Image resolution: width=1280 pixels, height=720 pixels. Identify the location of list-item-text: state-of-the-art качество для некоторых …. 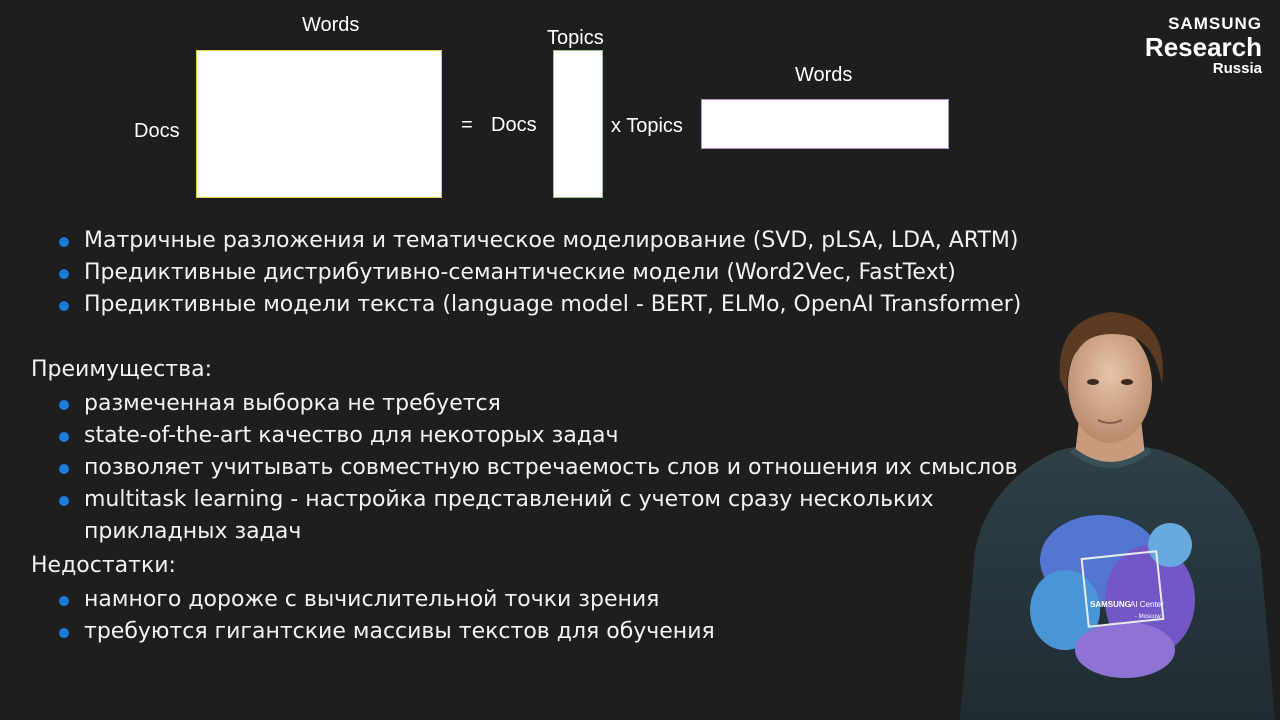
(351, 435).